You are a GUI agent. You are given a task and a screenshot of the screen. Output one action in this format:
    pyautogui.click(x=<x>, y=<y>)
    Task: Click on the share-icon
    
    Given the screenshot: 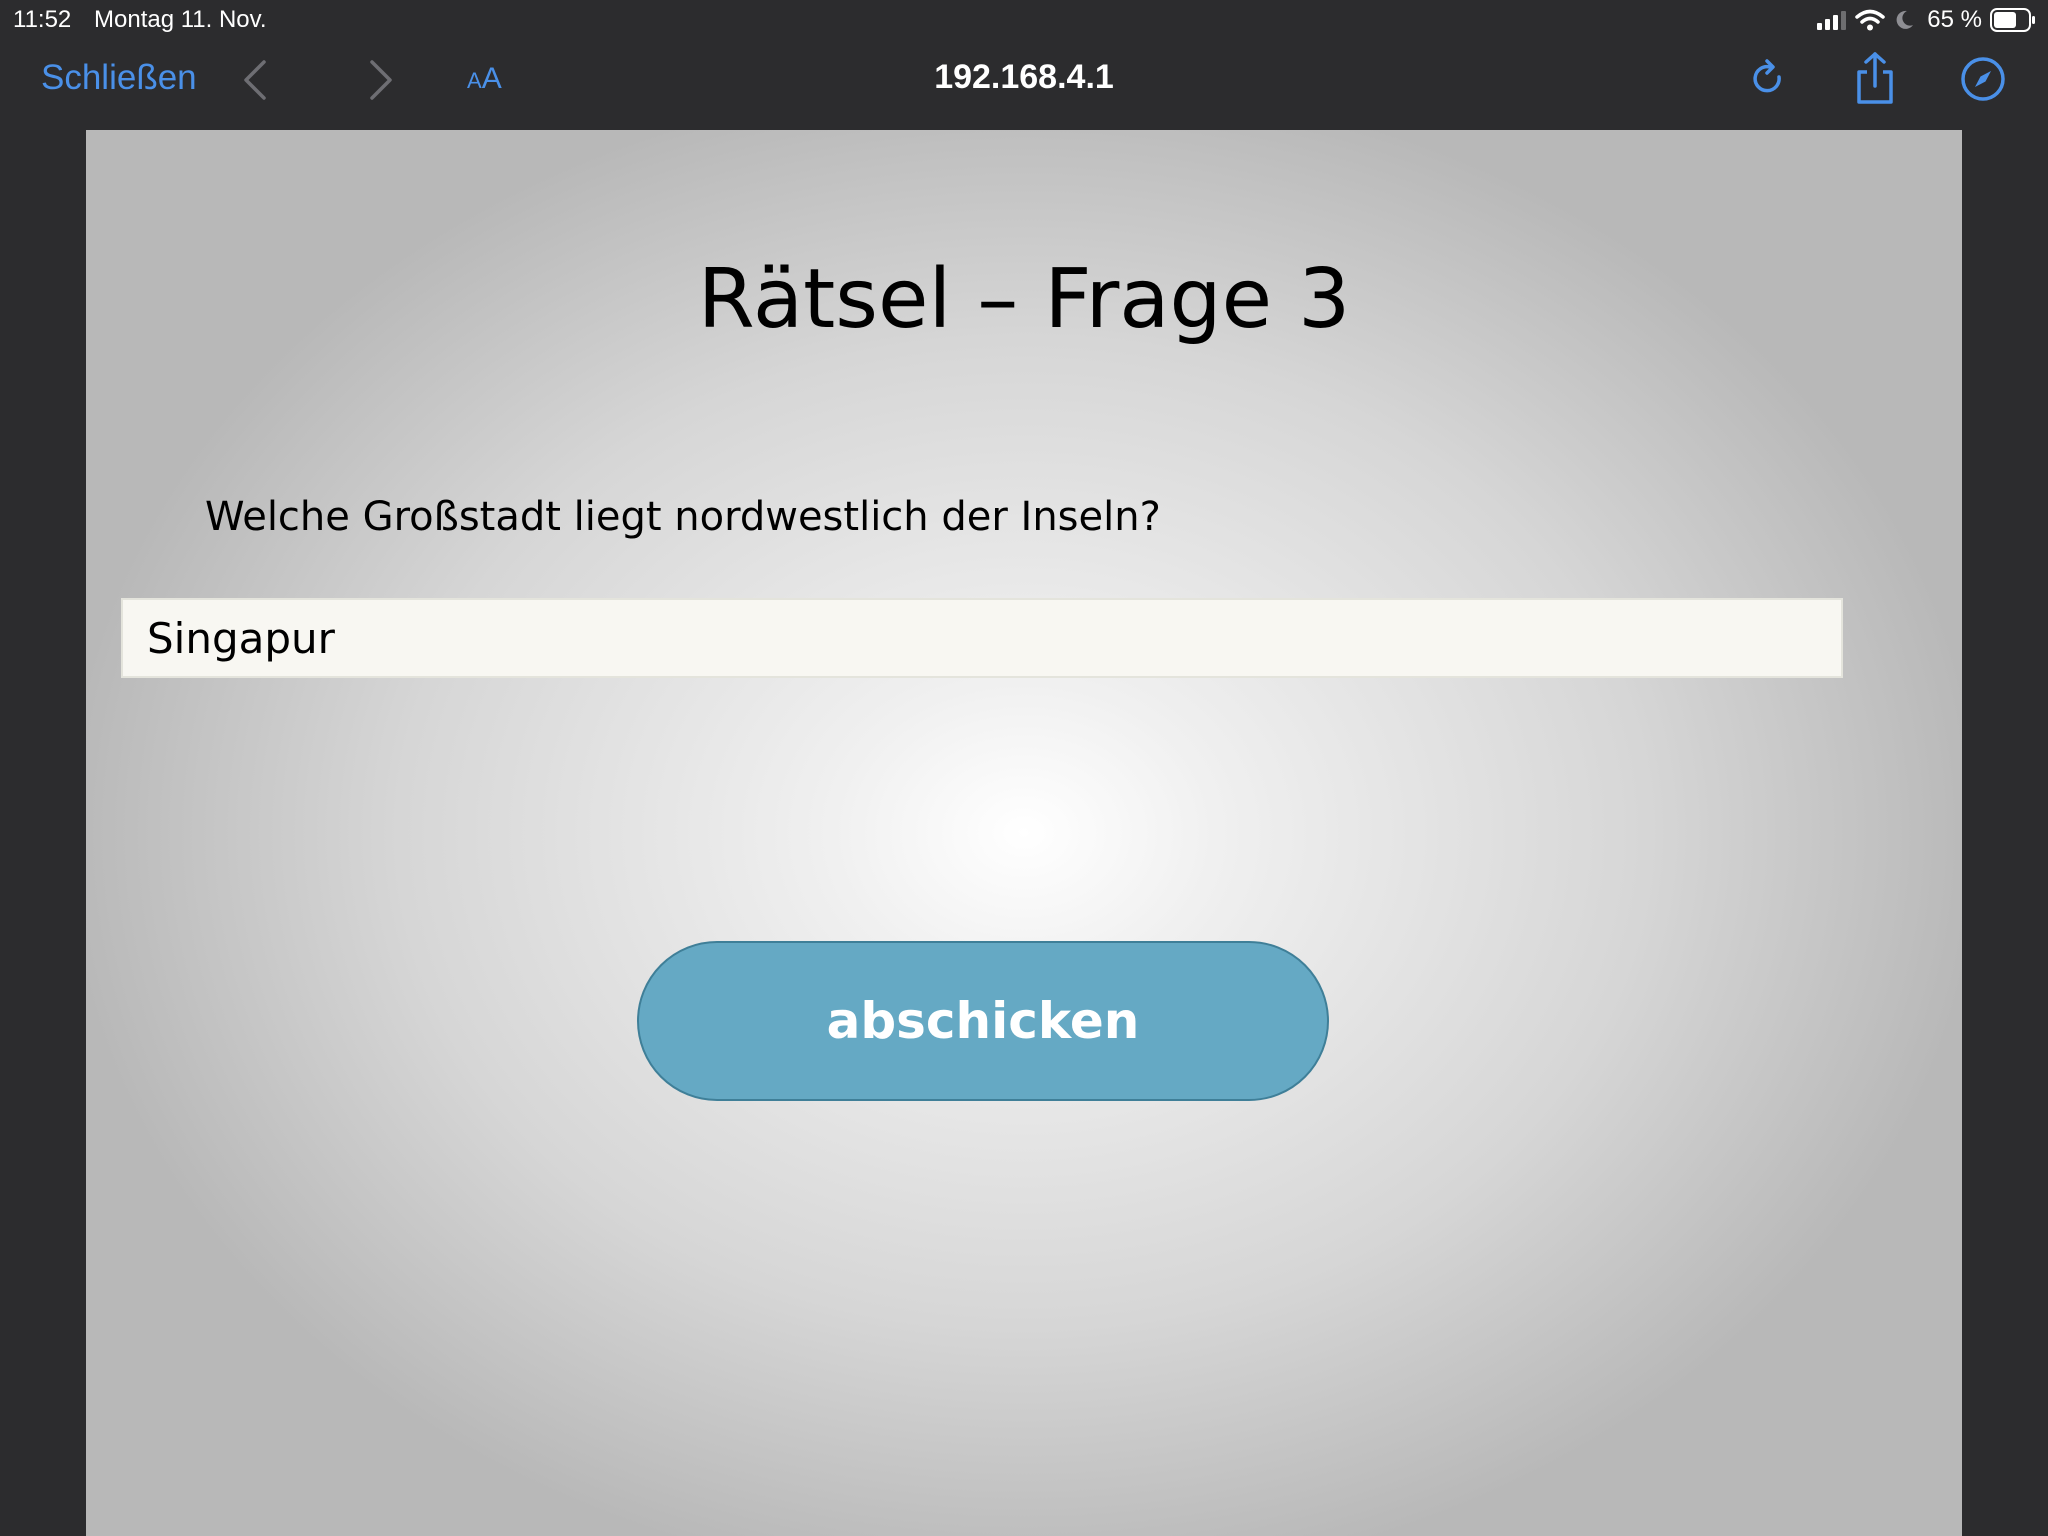 What is the action you would take?
    pyautogui.click(x=1875, y=80)
    